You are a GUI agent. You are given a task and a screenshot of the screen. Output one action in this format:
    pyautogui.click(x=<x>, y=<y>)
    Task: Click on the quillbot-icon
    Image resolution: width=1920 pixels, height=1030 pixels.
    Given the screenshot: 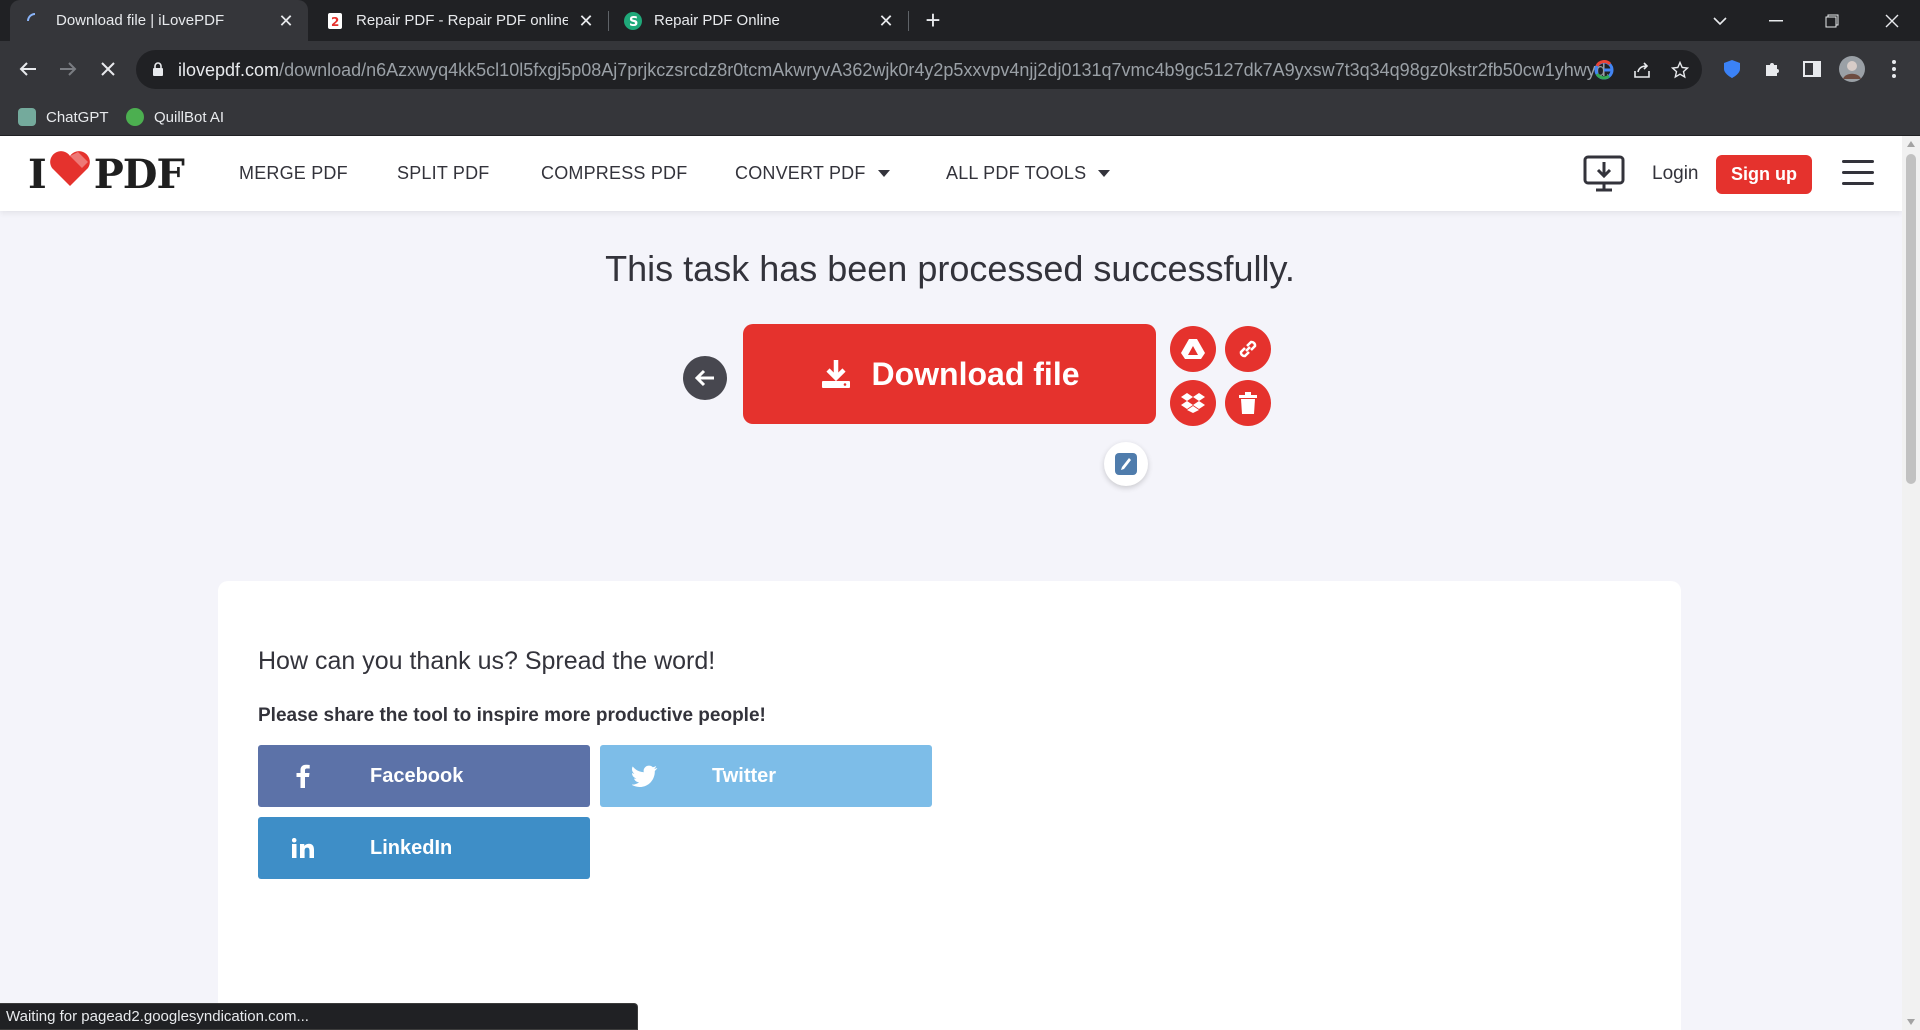 What is the action you would take?
    pyautogui.click(x=135, y=117)
    